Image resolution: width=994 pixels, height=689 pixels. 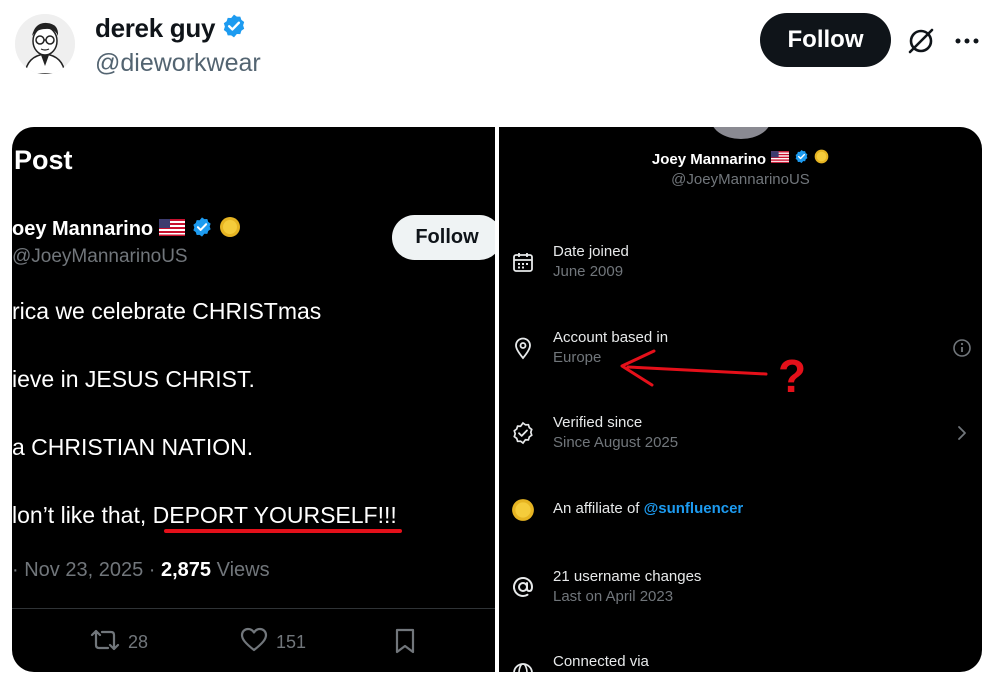 I want to click on screenshot-name-row: Joey Mannarino, so click(x=740, y=159).